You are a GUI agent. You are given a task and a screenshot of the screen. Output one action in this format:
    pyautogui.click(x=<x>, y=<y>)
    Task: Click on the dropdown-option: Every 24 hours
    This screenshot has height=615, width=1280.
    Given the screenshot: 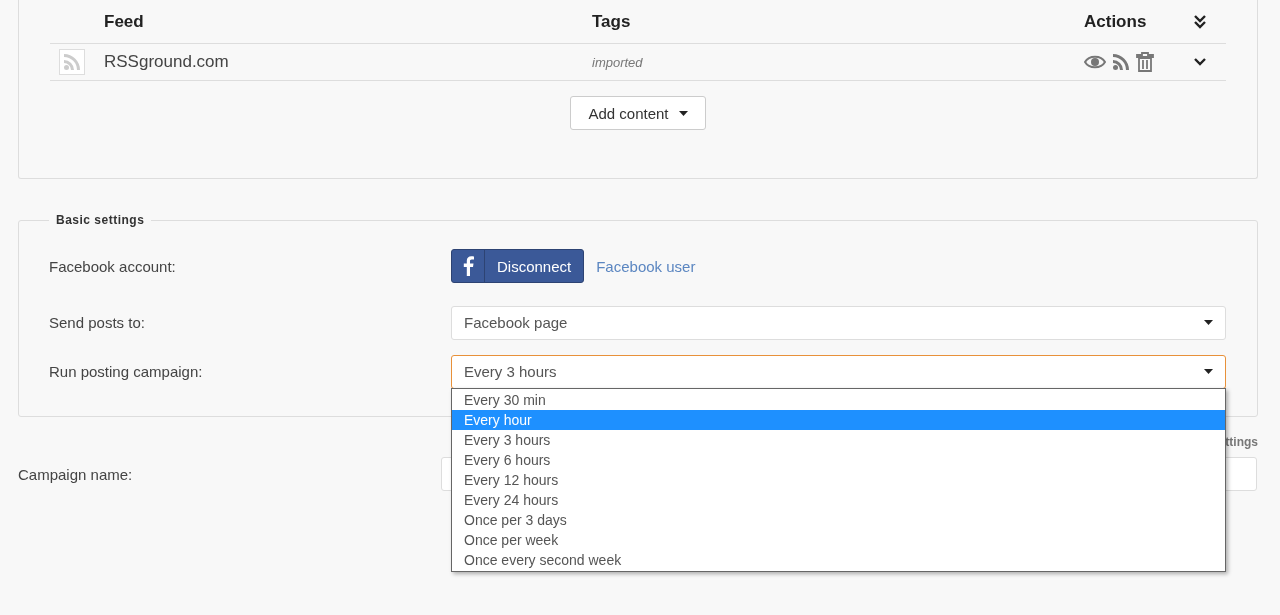 What is the action you would take?
    pyautogui.click(x=838, y=499)
    